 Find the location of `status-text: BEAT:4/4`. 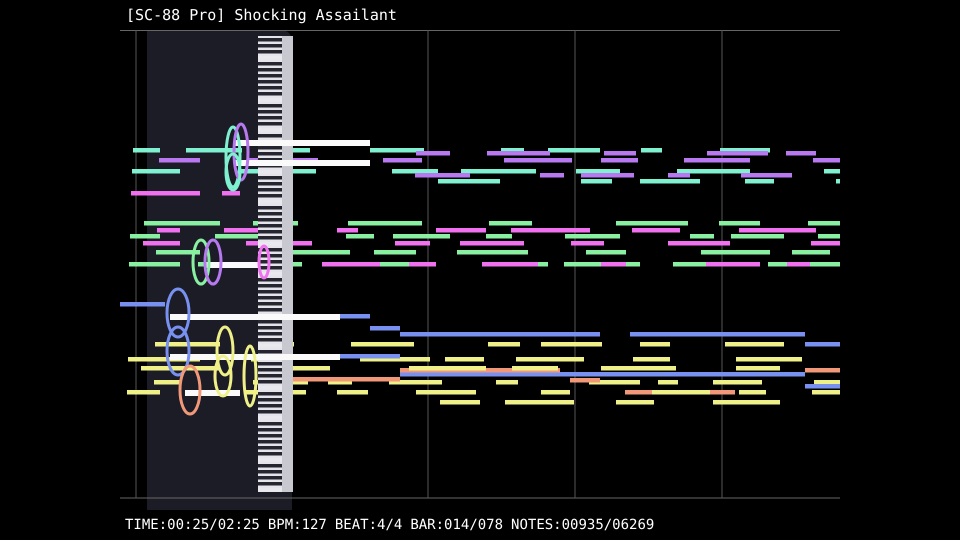

status-text: BEAT:4/4 is located at coordinates (368, 525).